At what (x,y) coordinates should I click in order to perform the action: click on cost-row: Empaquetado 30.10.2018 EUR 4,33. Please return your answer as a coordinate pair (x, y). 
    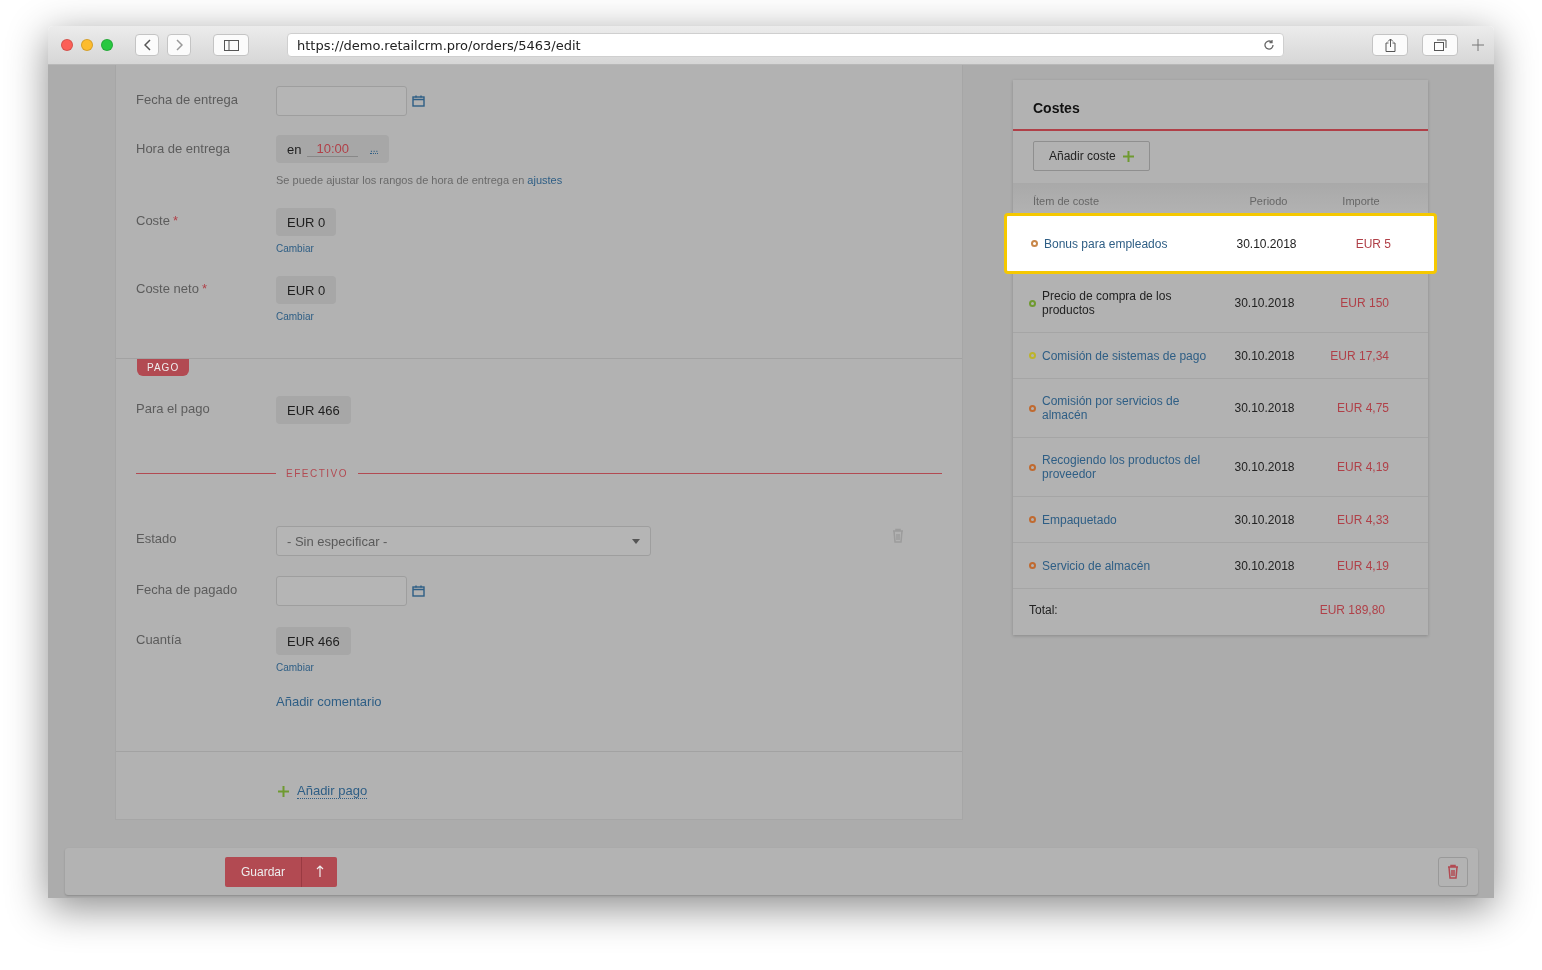
    Looking at the image, I should click on (1220, 520).